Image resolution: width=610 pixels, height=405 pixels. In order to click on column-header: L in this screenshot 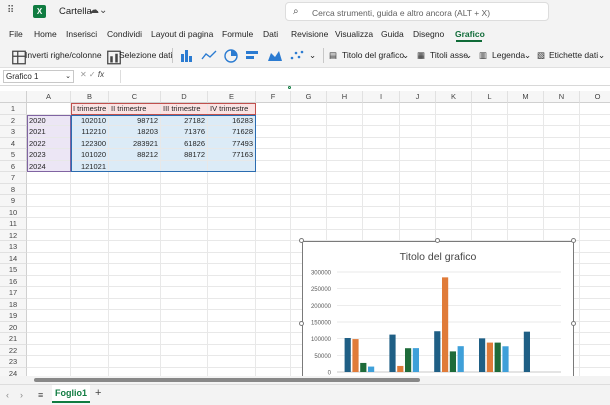, I will do `click(490, 97)`.